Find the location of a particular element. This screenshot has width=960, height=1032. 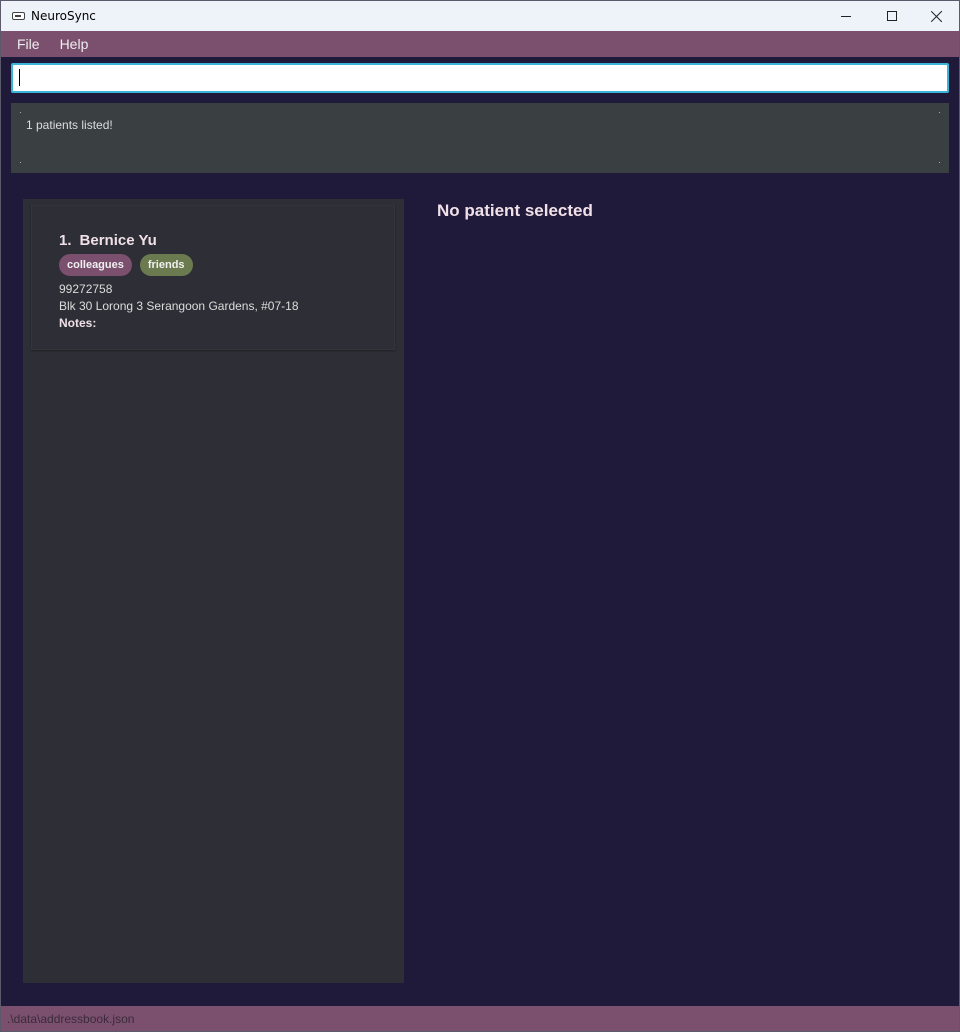

close-button is located at coordinates (937, 16).